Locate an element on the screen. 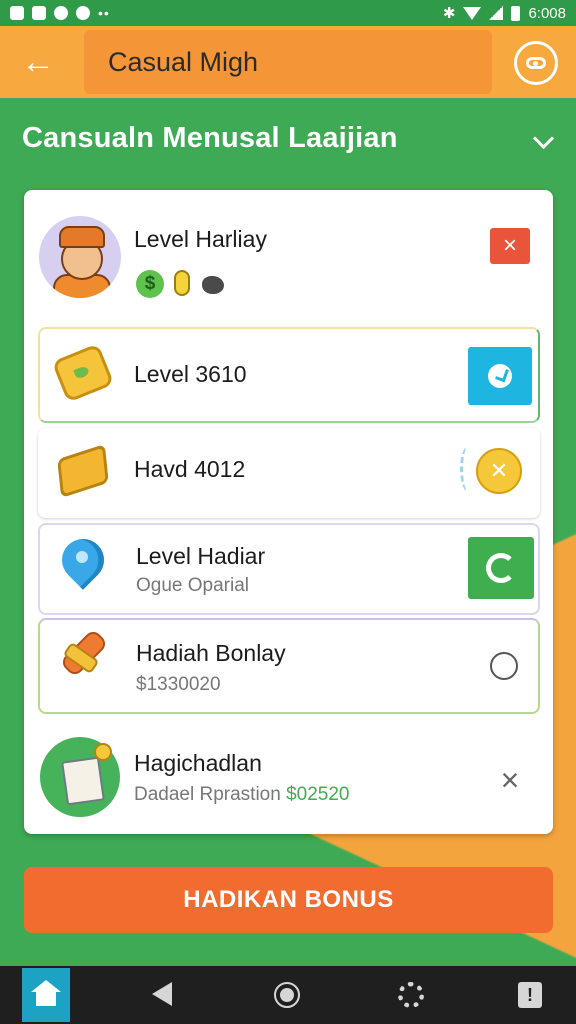 This screenshot has width=576, height=1024. refresh-icon is located at coordinates (501, 568).